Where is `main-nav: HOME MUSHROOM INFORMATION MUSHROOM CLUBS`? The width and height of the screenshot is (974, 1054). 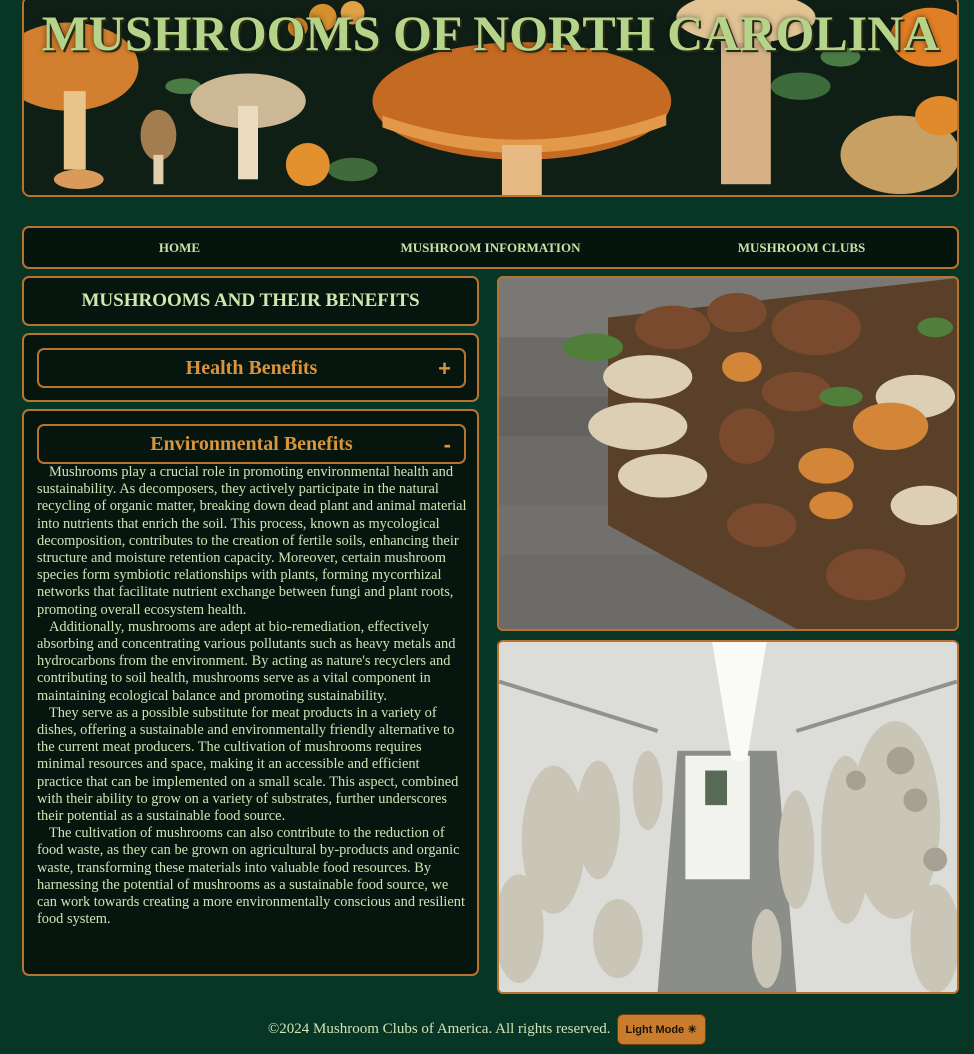
main-nav: HOME MUSHROOM INFORMATION MUSHROOM CLUBS is located at coordinates (490, 247).